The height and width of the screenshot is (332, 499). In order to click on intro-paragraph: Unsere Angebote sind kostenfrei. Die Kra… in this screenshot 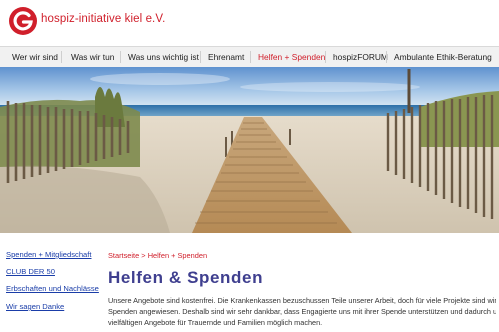, I will do `click(302, 311)`.